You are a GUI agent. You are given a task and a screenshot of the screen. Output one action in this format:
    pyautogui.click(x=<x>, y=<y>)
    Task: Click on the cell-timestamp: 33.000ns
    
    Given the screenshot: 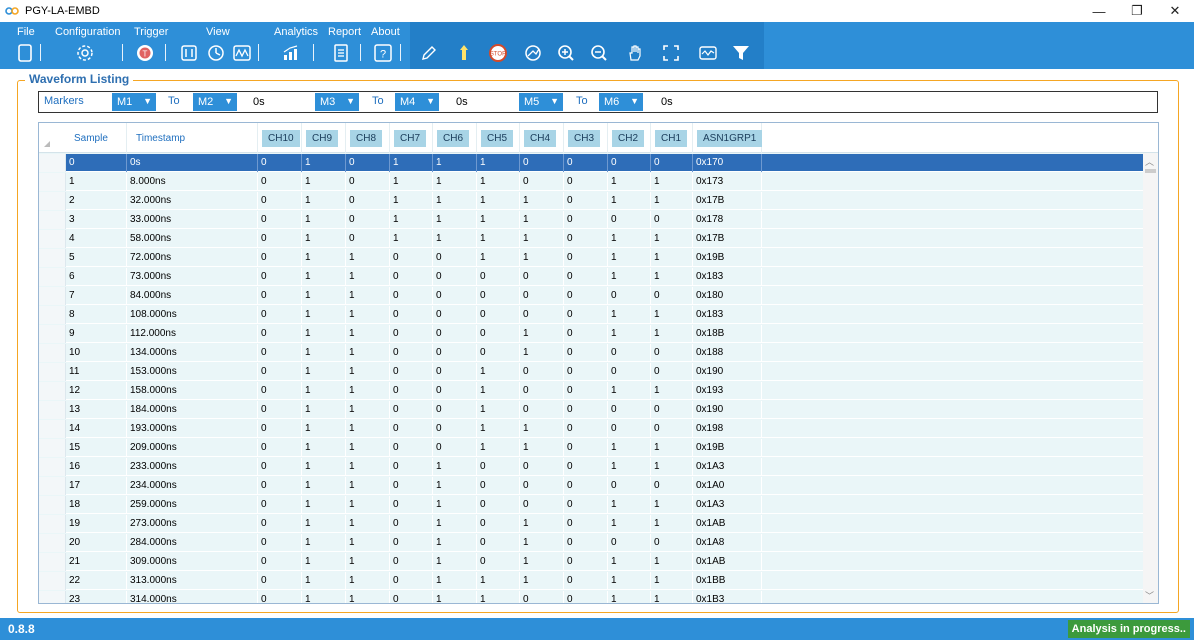 What is the action you would take?
    pyautogui.click(x=192, y=220)
    